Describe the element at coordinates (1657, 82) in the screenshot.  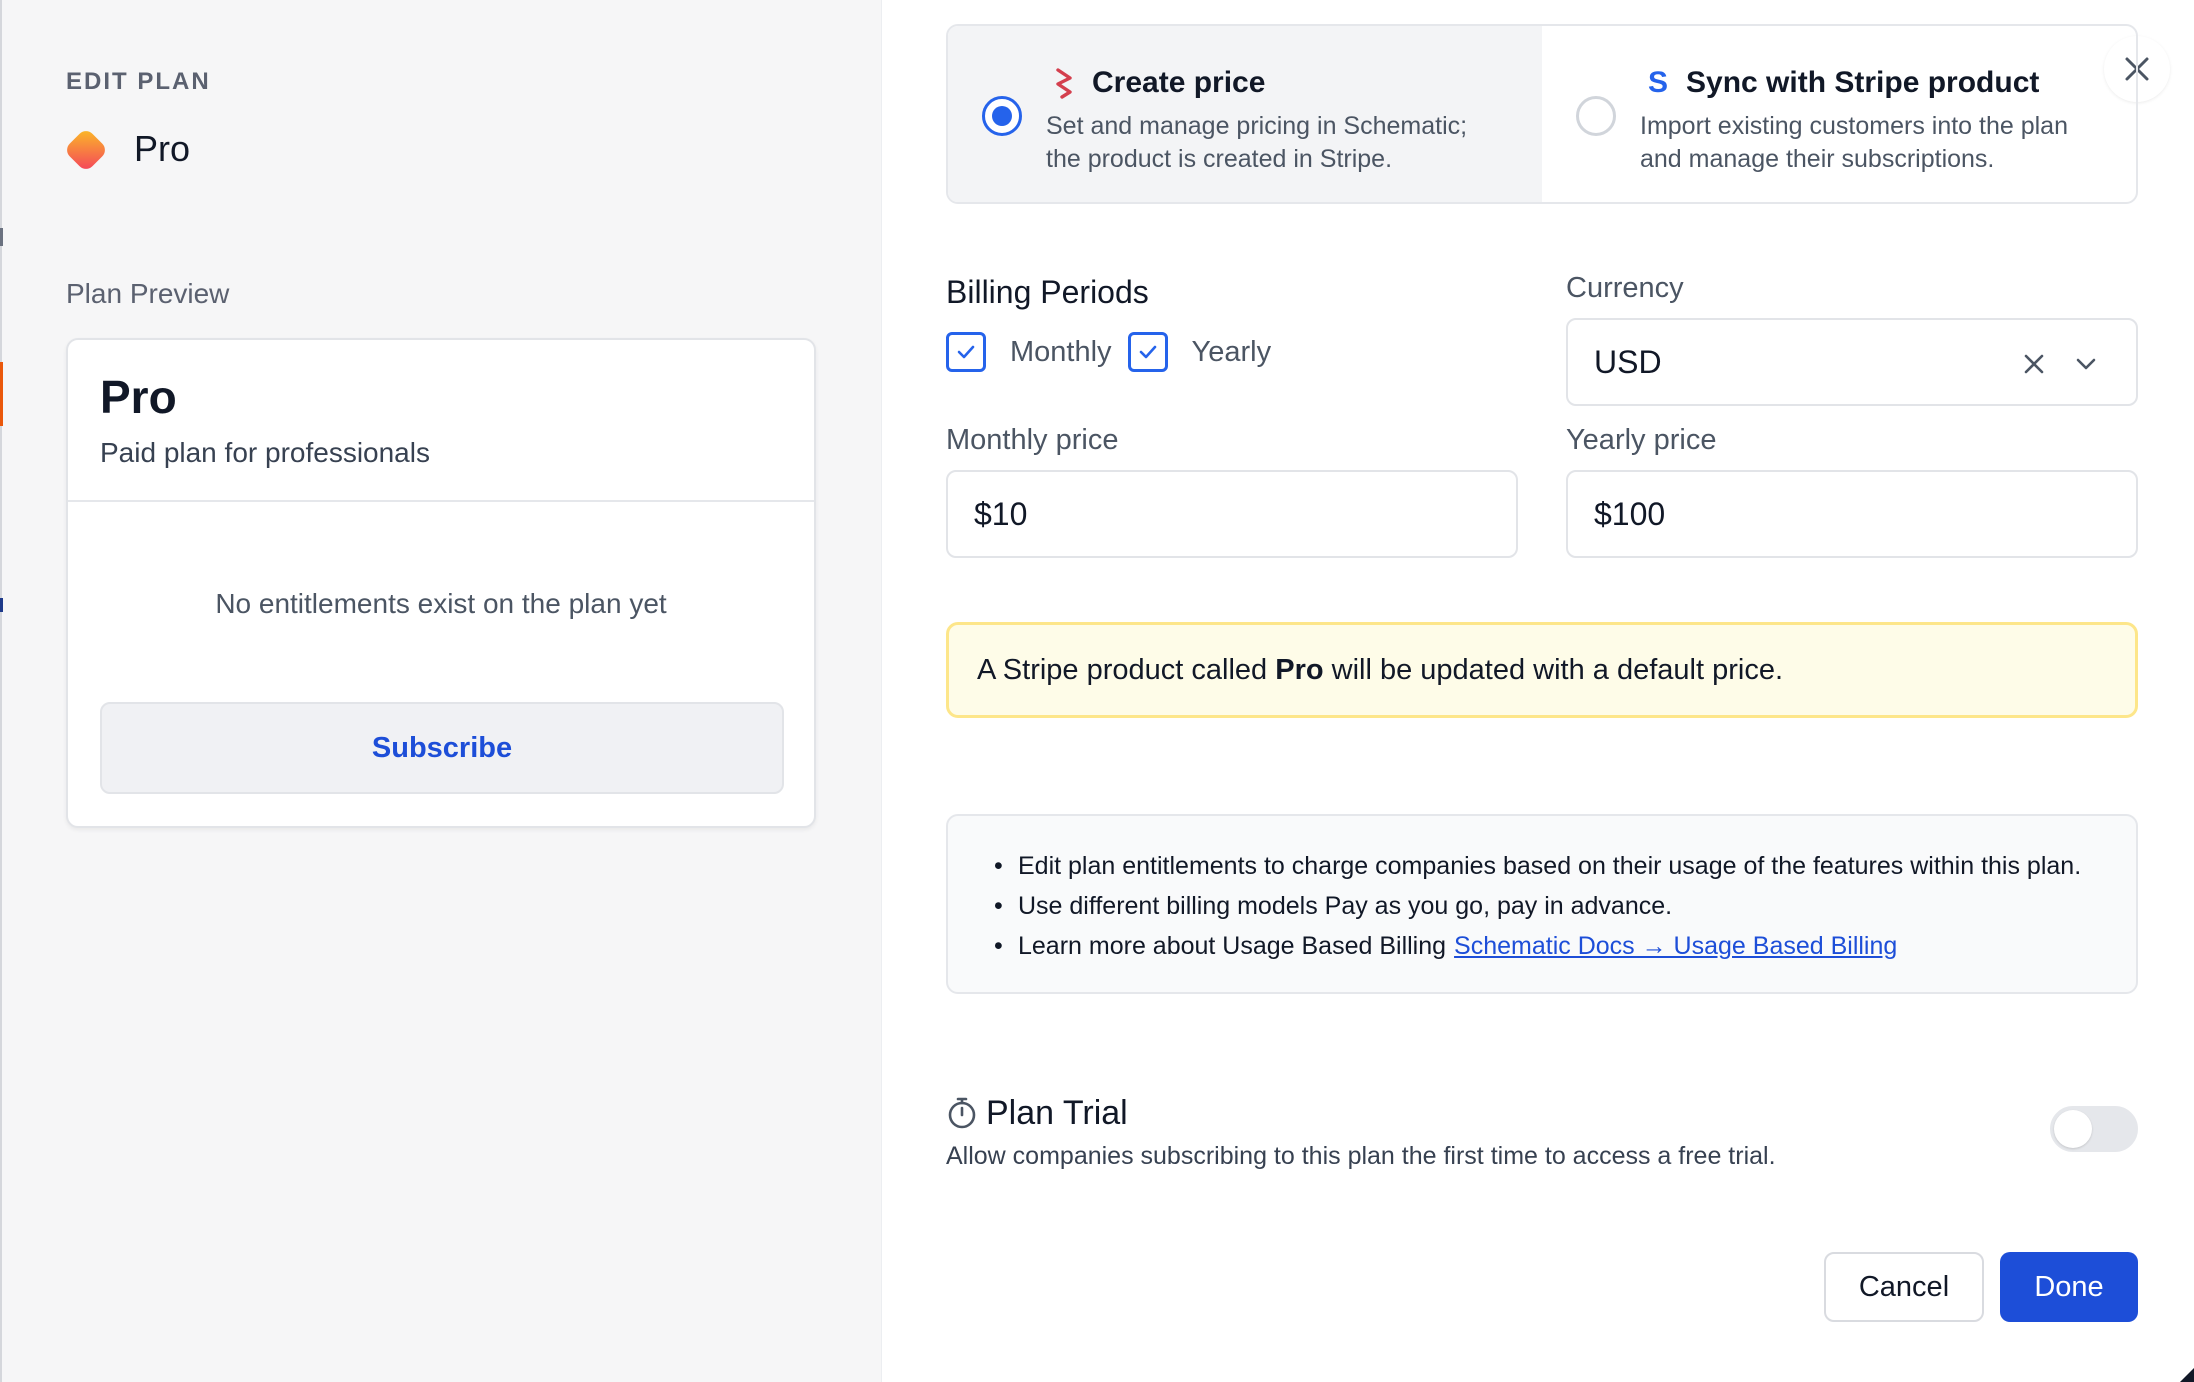
I see `stripe-s-icon: S` at that location.